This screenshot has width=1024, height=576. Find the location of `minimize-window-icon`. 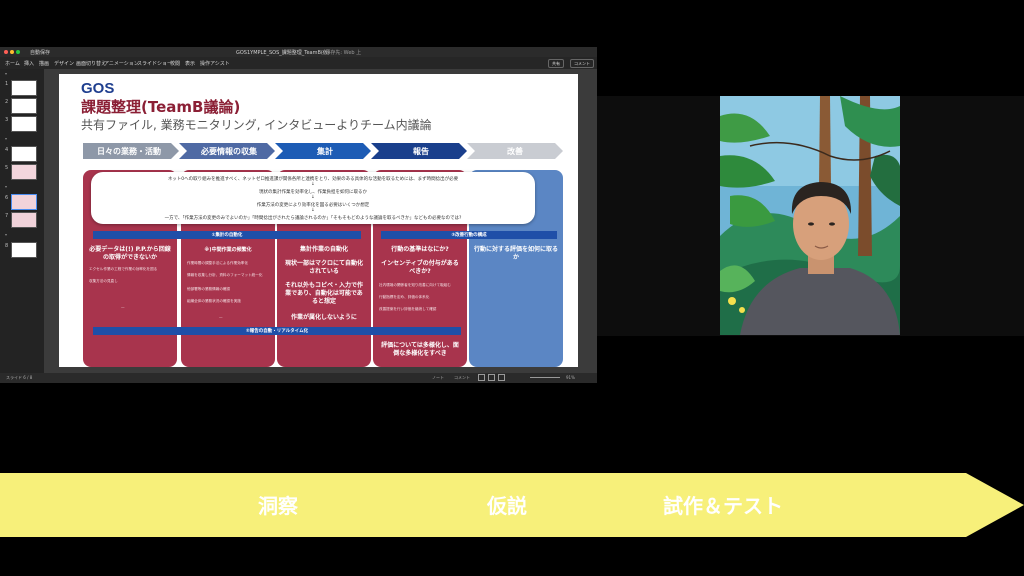

minimize-window-icon is located at coordinates (12, 52).